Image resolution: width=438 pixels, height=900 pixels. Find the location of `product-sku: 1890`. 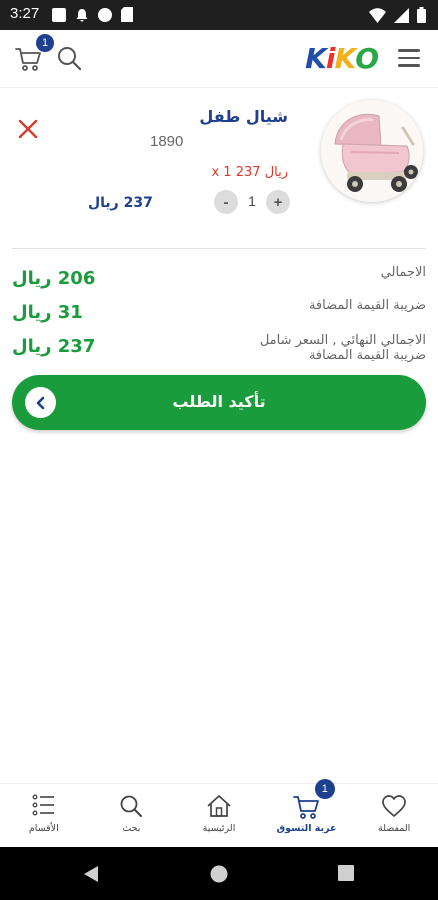

product-sku: 1890 is located at coordinates (167, 141).